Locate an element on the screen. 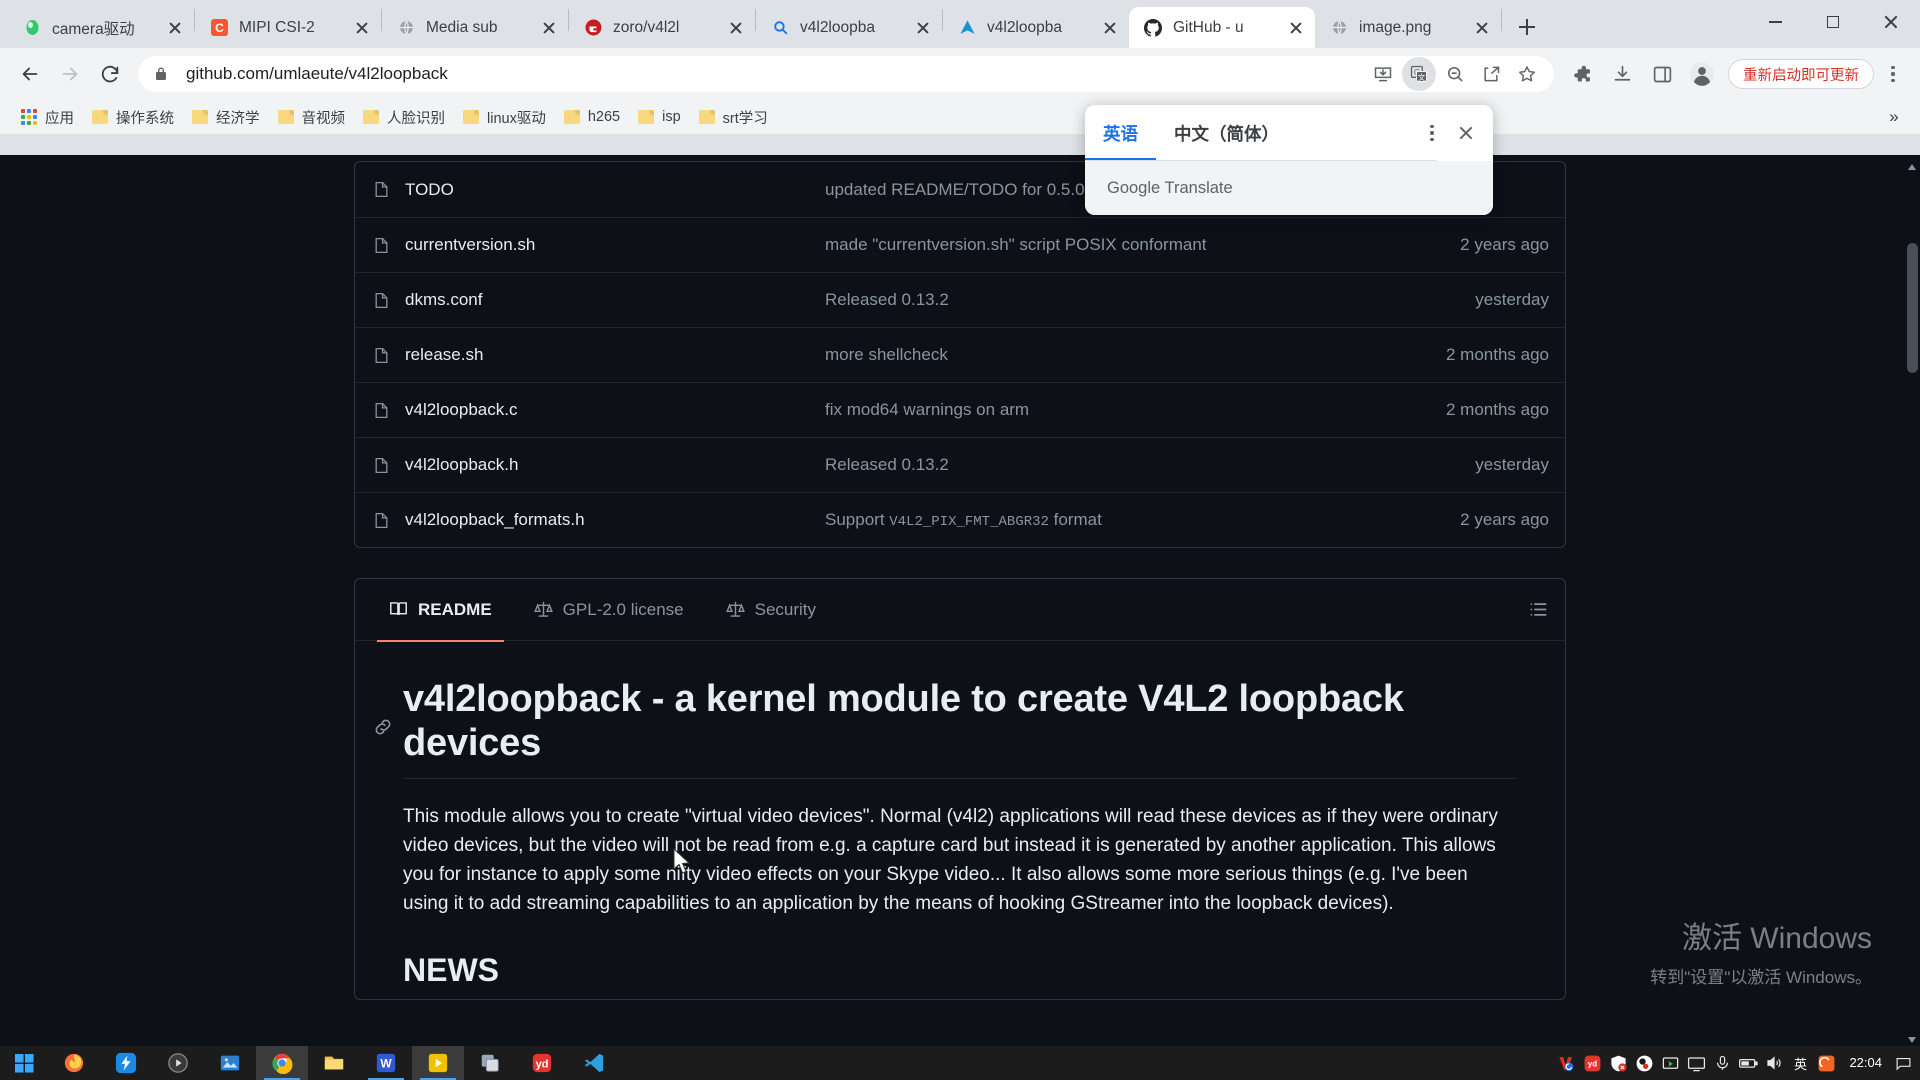 The image size is (1920, 1080). table-row: dkms.conf Released 0.13.2 yesterday is located at coordinates (960, 299).